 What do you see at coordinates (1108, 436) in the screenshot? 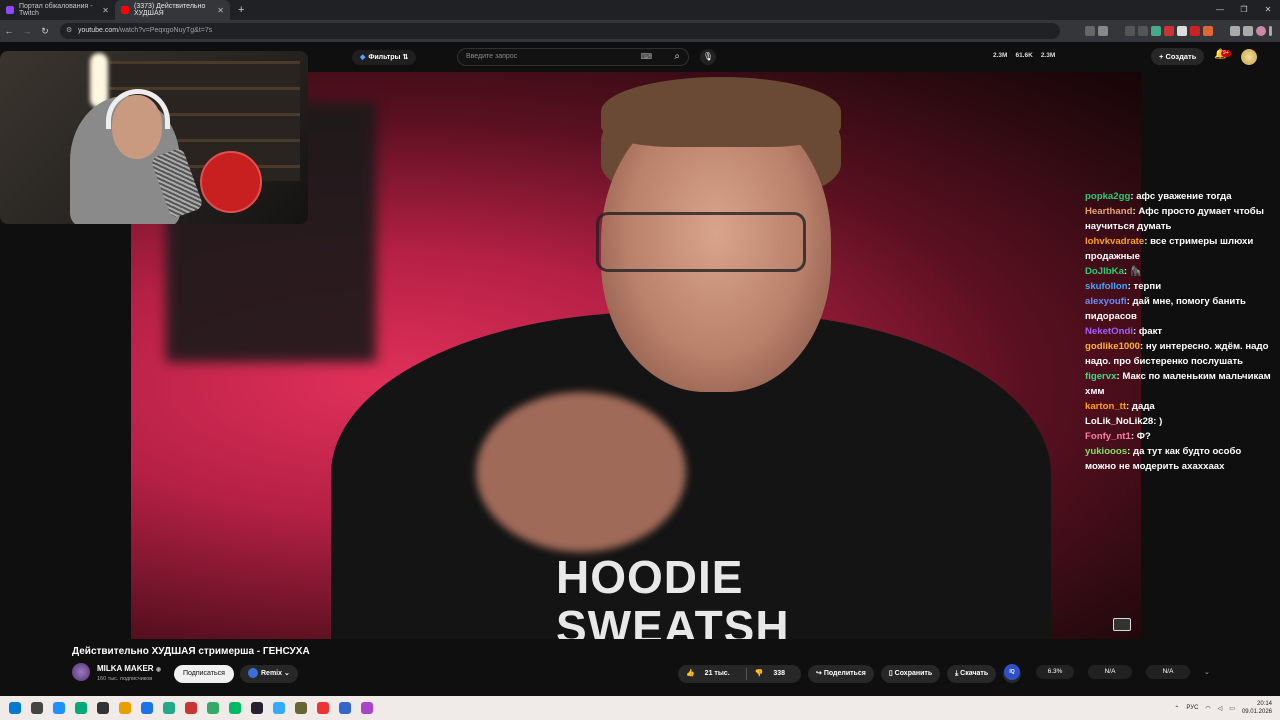
I see `chat-username: Fonfy_nt1` at bounding box center [1108, 436].